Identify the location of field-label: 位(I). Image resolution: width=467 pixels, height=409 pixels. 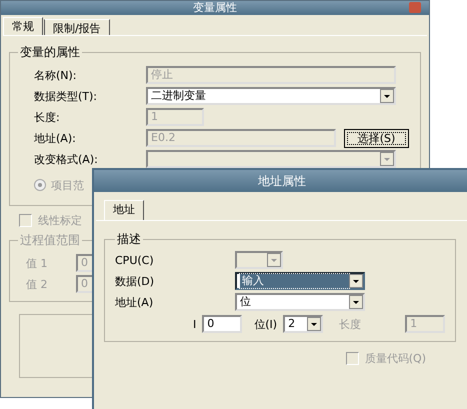
(266, 324).